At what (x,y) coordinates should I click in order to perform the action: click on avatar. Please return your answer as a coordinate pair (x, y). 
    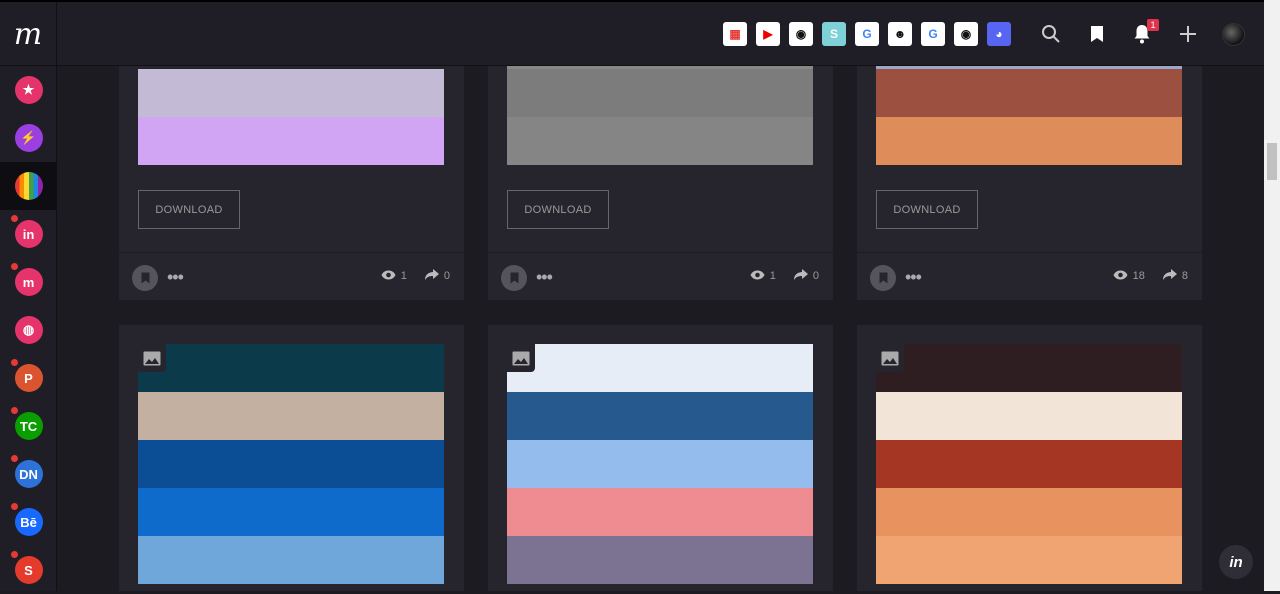
    Looking at the image, I should click on (1233, 34).